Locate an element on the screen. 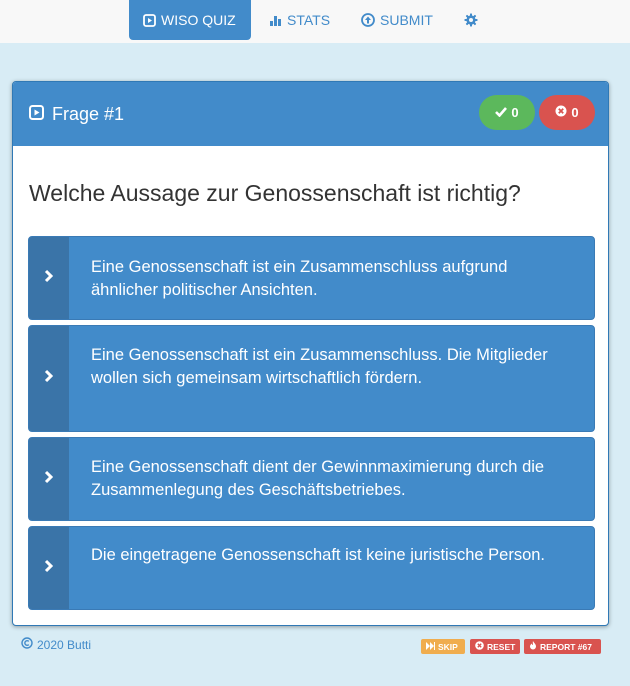 This screenshot has width=630, height=686. top-navbar: WISO QUIZ STATS SUBMIT is located at coordinates (315, 21).